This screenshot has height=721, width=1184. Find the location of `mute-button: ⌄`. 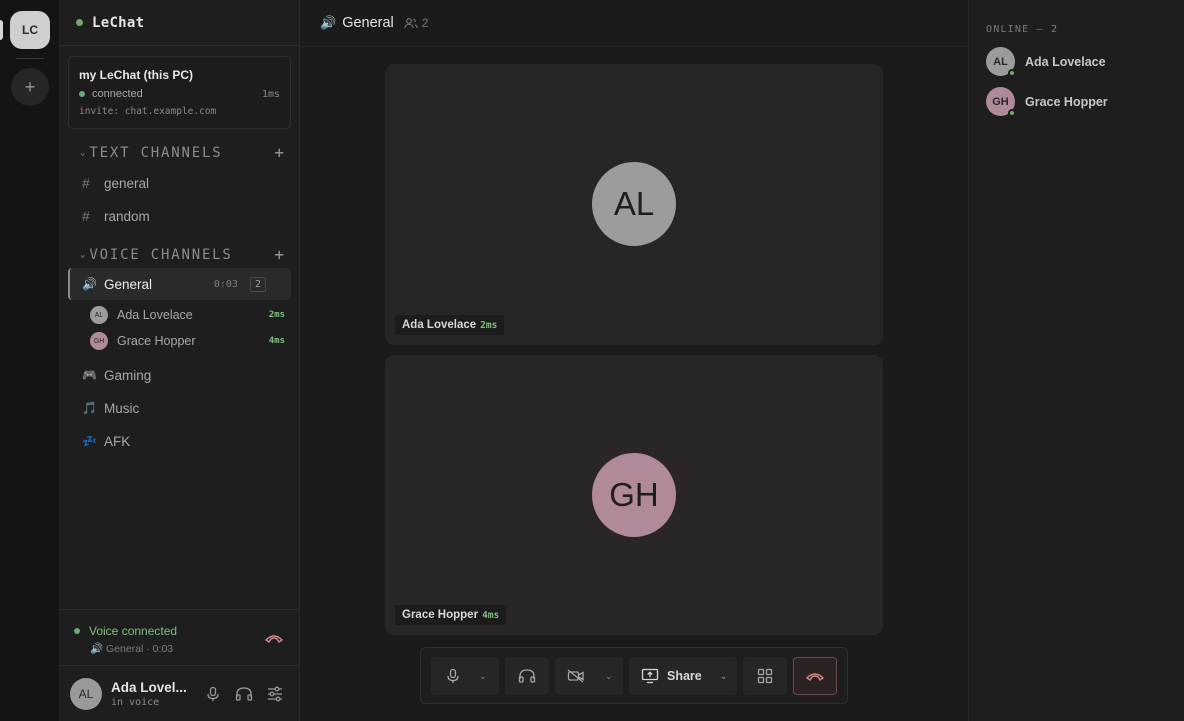

mute-button: ⌄ is located at coordinates (465, 676).